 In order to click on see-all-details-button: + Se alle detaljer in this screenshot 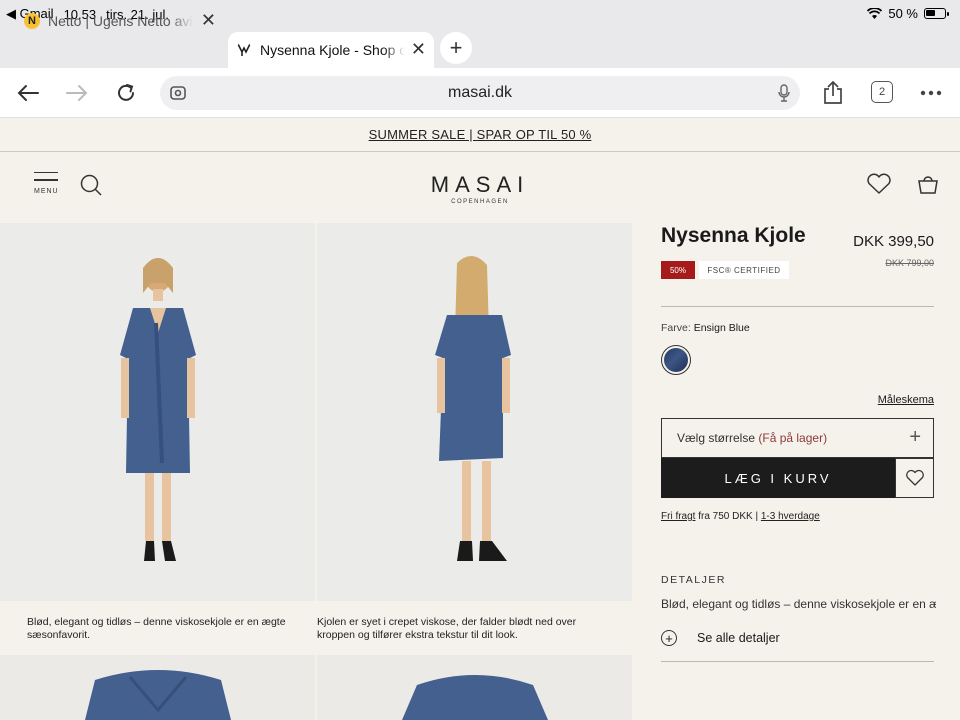, I will do `click(720, 638)`.